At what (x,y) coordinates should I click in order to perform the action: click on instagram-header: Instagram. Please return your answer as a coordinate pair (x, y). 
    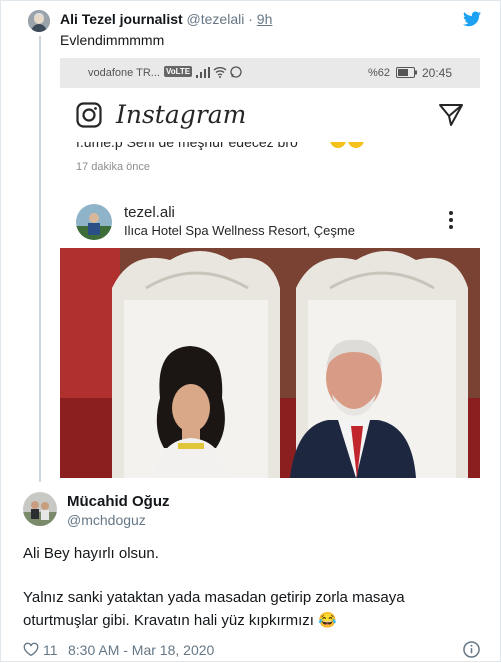
    Looking at the image, I should click on (270, 115).